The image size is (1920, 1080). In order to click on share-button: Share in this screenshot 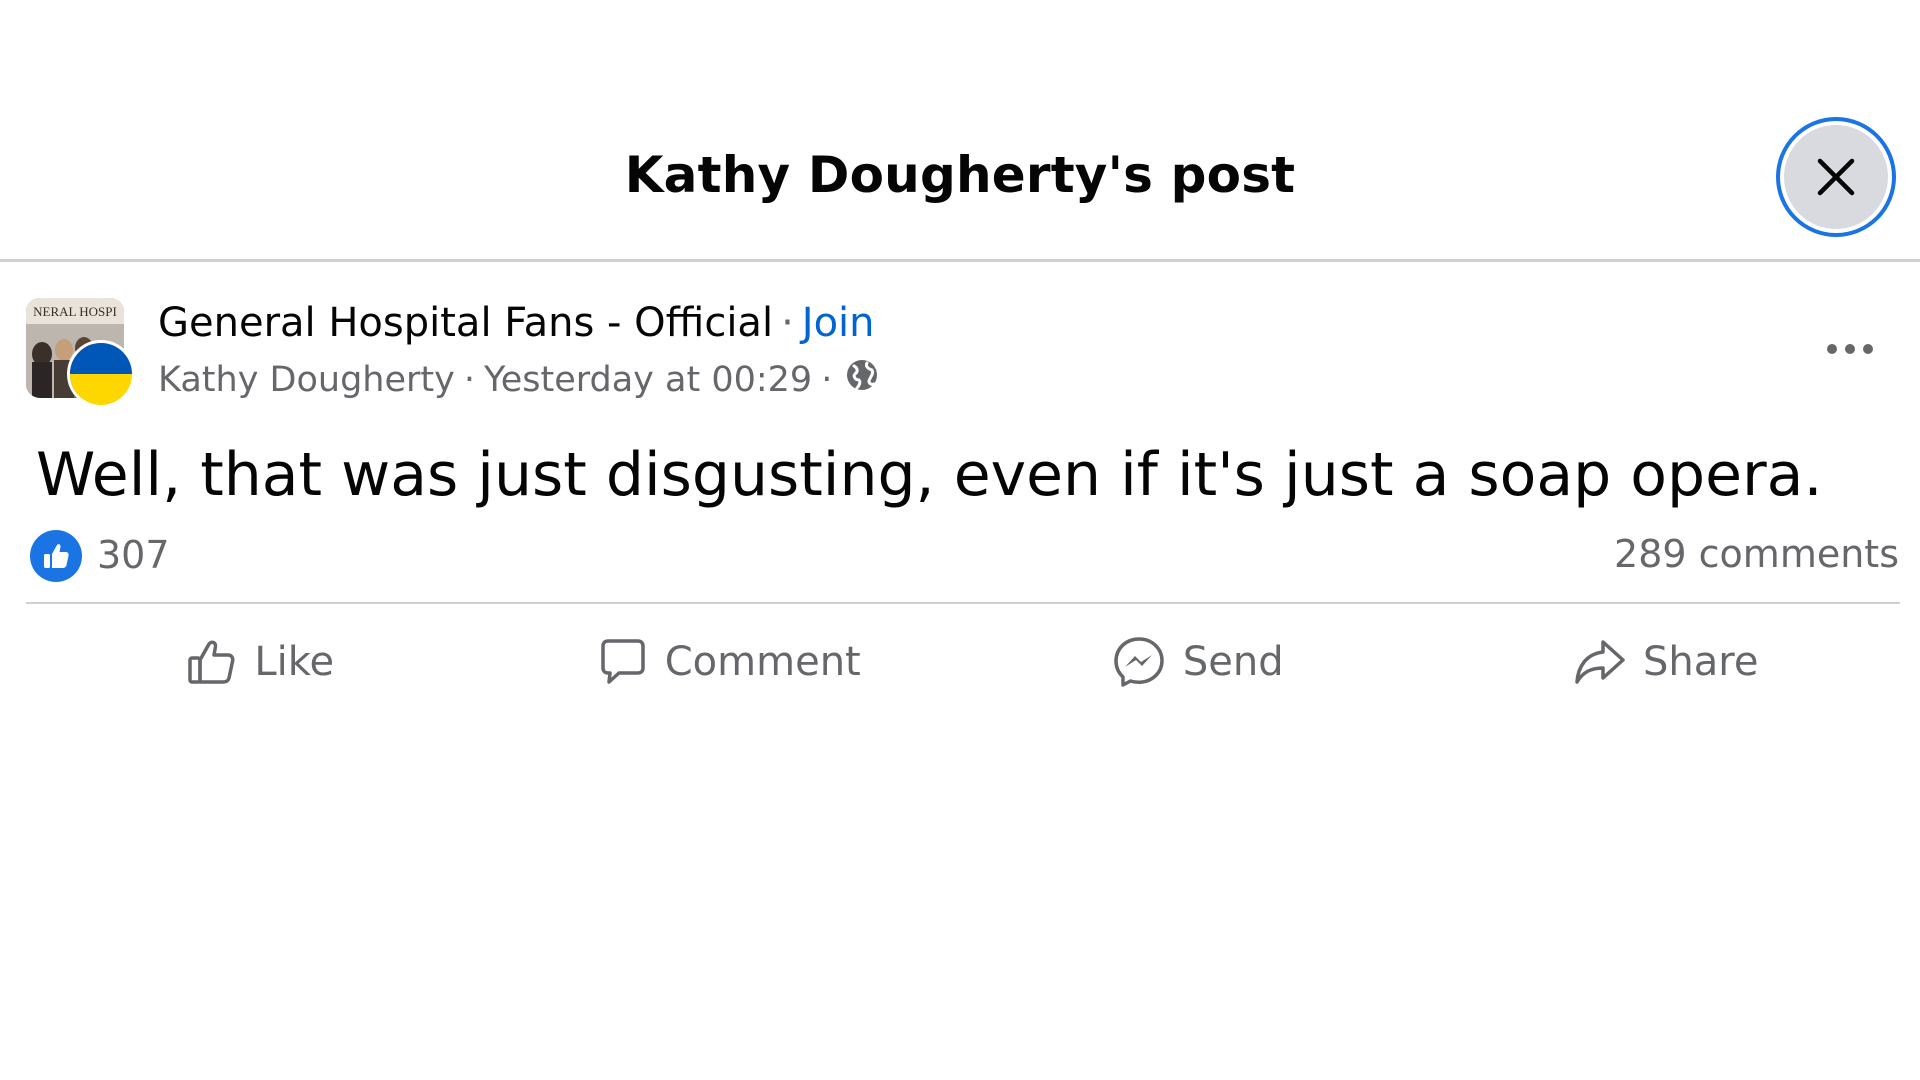, I will do `click(1666, 662)`.